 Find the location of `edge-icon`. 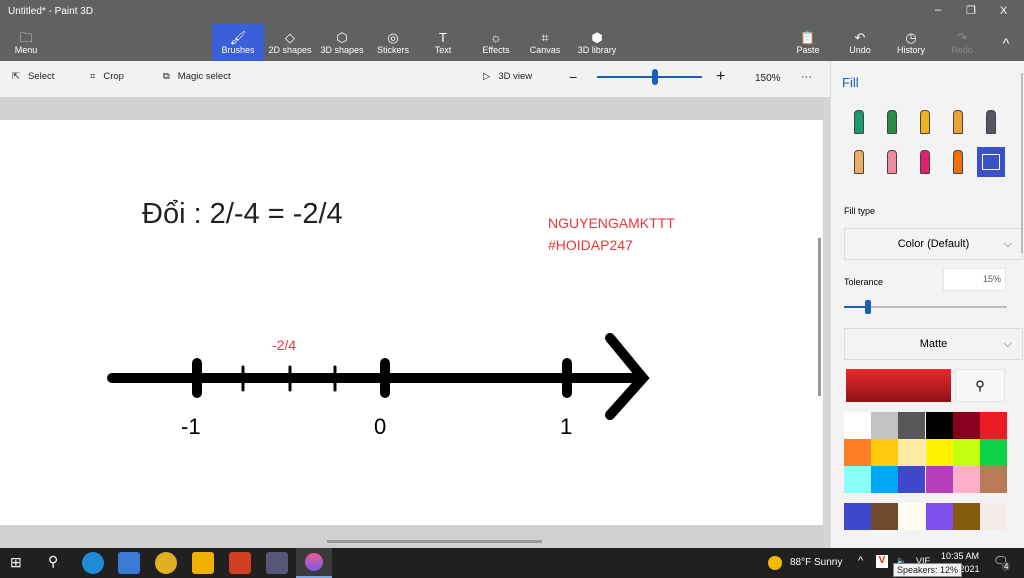

edge-icon is located at coordinates (93, 563).